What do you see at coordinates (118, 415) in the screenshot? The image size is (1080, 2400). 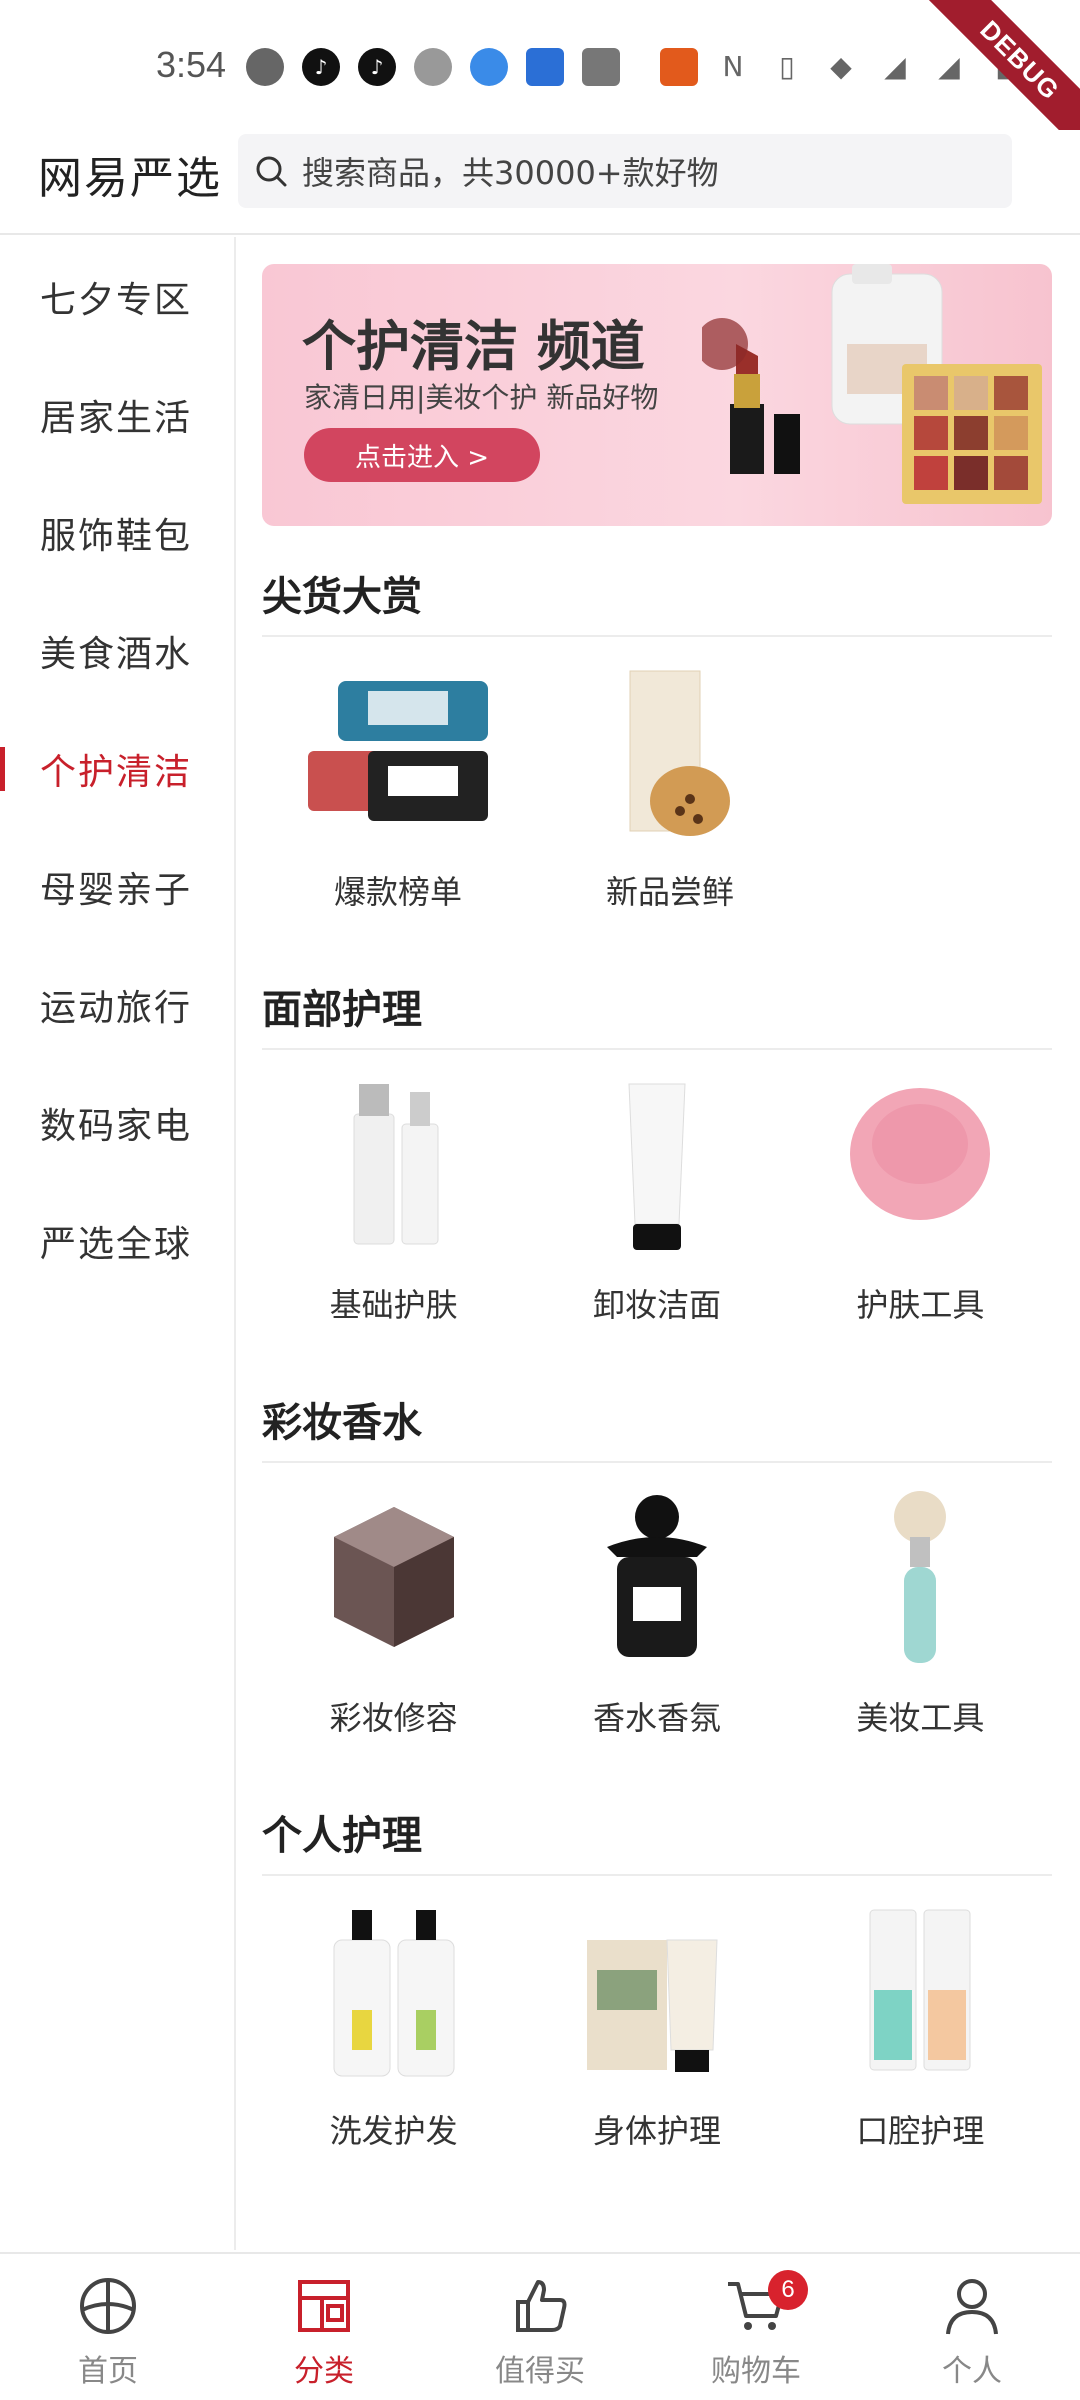 I see `sidebar-item-home-living: 居家生活` at bounding box center [118, 415].